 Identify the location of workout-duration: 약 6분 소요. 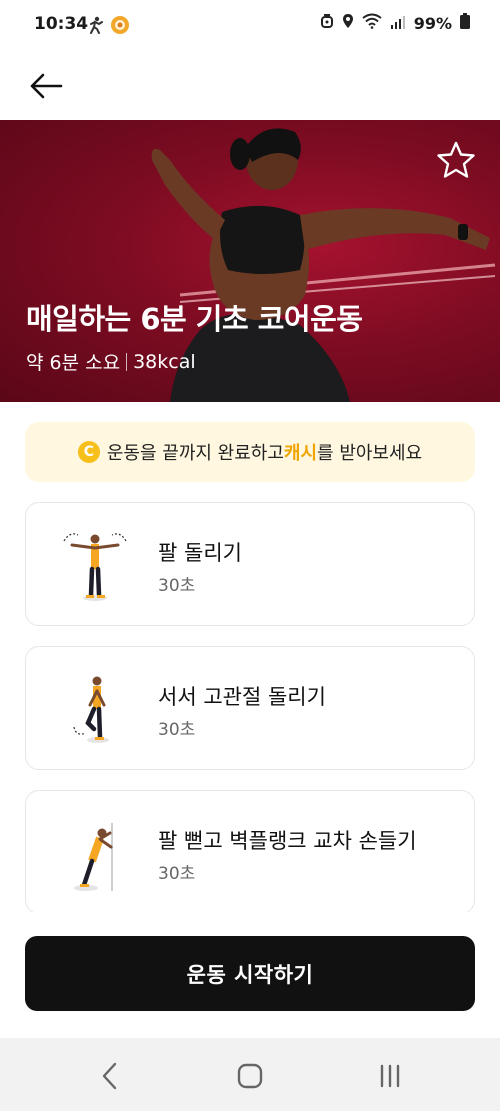
(73, 363).